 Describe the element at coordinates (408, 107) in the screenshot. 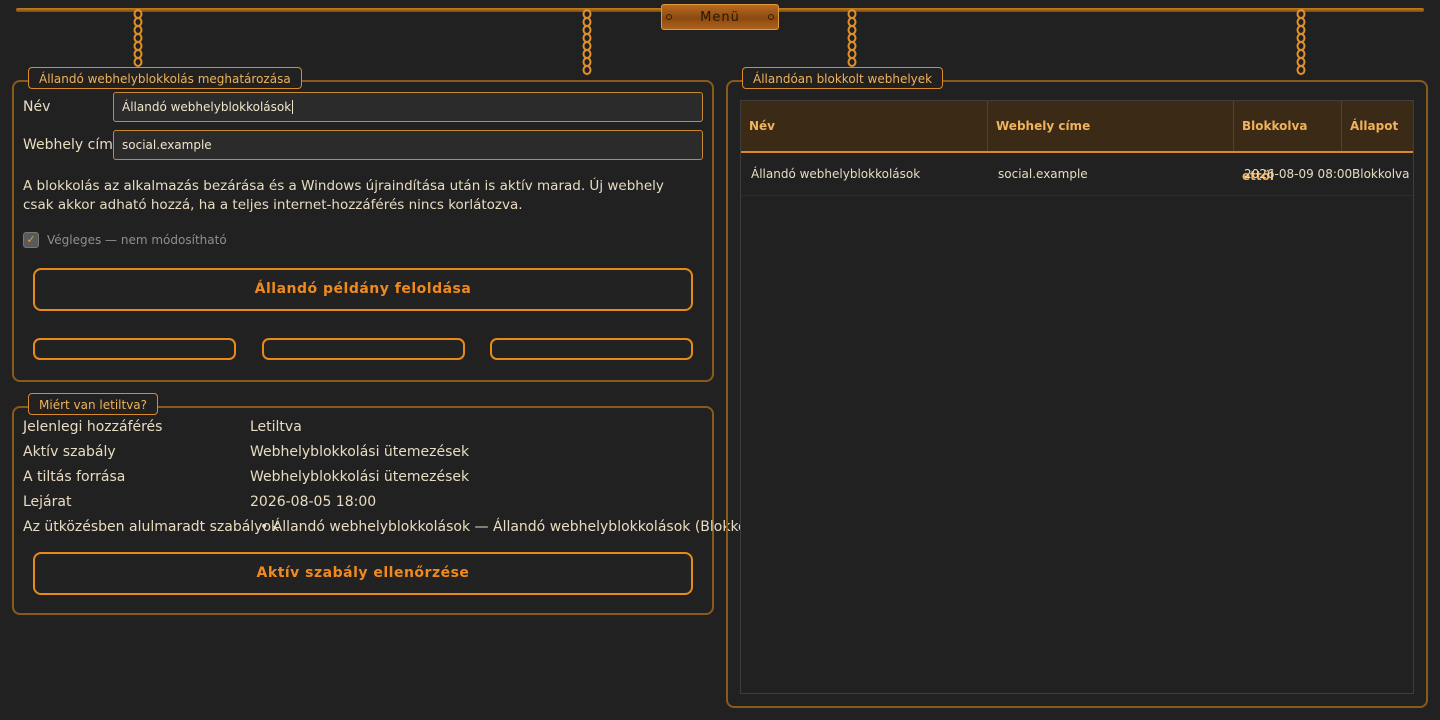

I see `name-field: Állandó webhelyblokkolások` at that location.